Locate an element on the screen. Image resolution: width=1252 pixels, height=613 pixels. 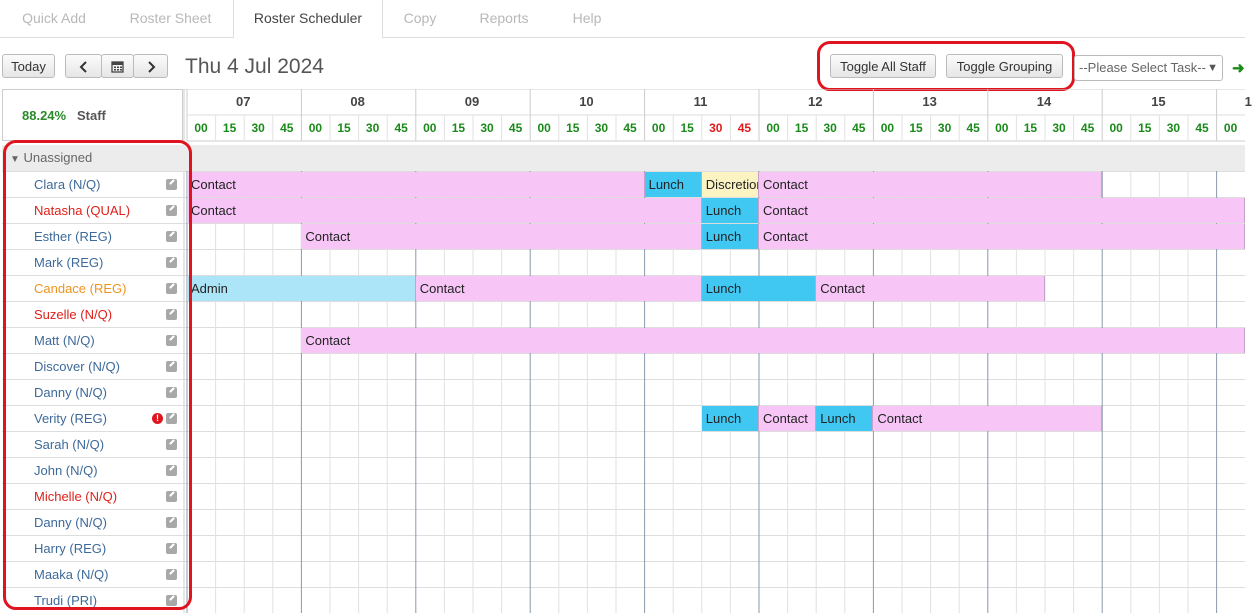
next-day-button is located at coordinates (150, 66).